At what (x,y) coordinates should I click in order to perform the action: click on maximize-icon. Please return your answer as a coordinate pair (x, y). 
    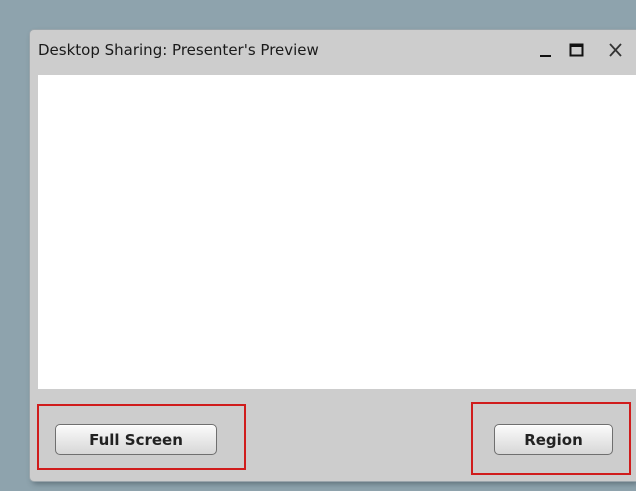
    Looking at the image, I should click on (576, 50).